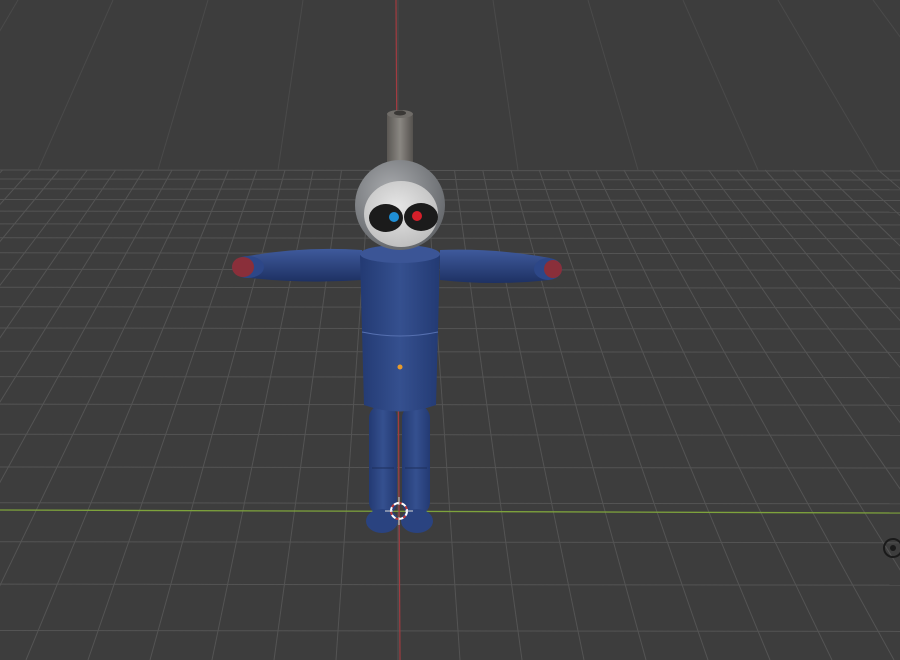 This screenshot has width=900, height=660. I want to click on torso, so click(400, 328).